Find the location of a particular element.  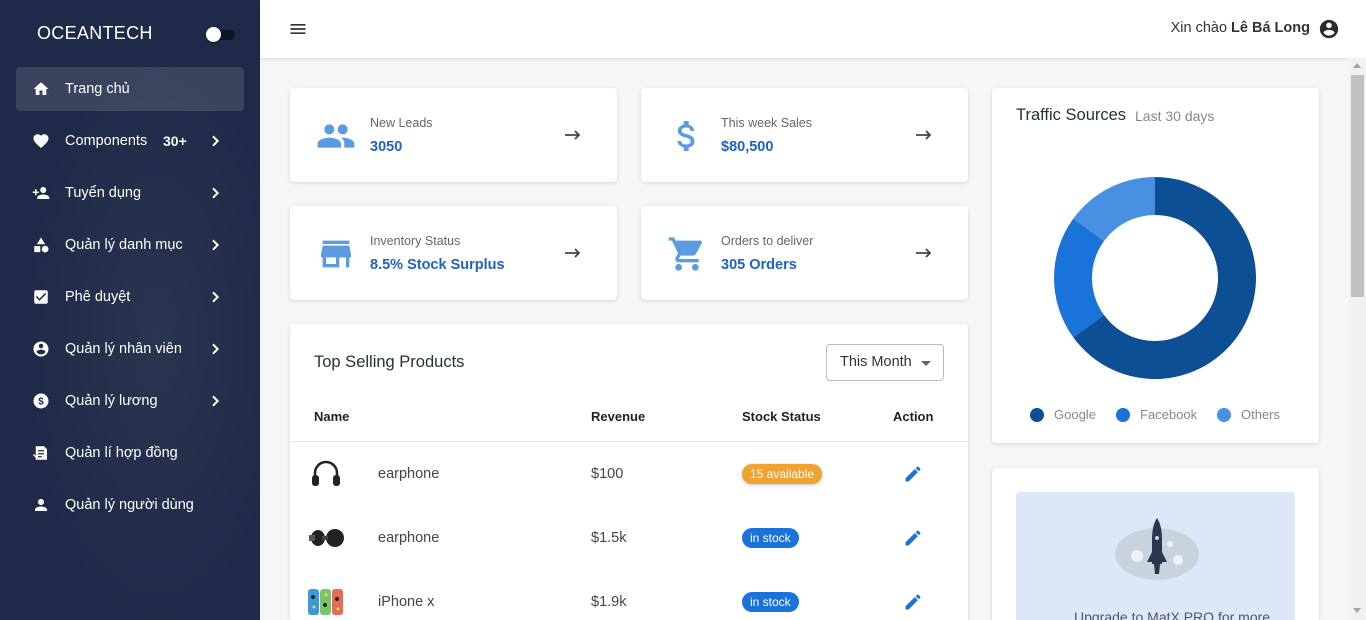

stat-value: $80,500 is located at coordinates (747, 147).